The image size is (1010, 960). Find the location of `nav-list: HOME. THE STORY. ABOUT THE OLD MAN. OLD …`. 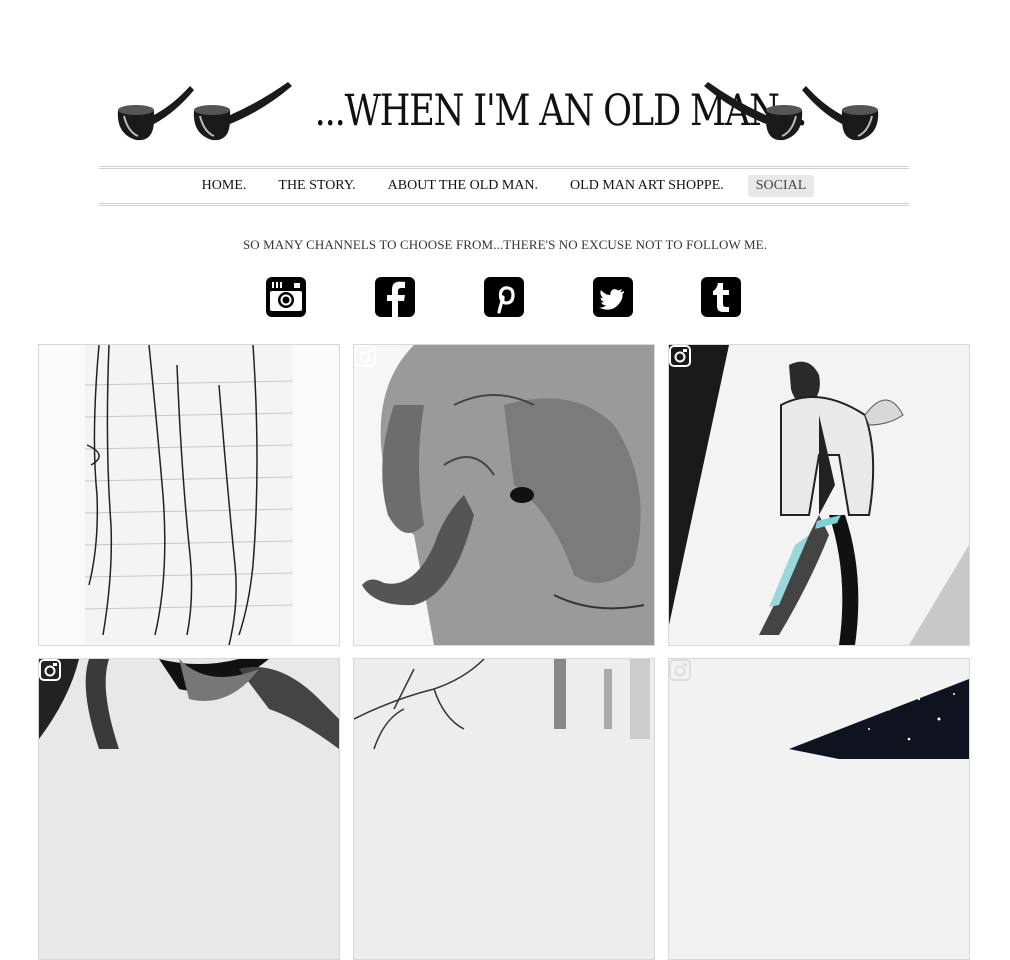

nav-list: HOME. THE STORY. ABOUT THE OLD MAN. OLD … is located at coordinates (504, 186).